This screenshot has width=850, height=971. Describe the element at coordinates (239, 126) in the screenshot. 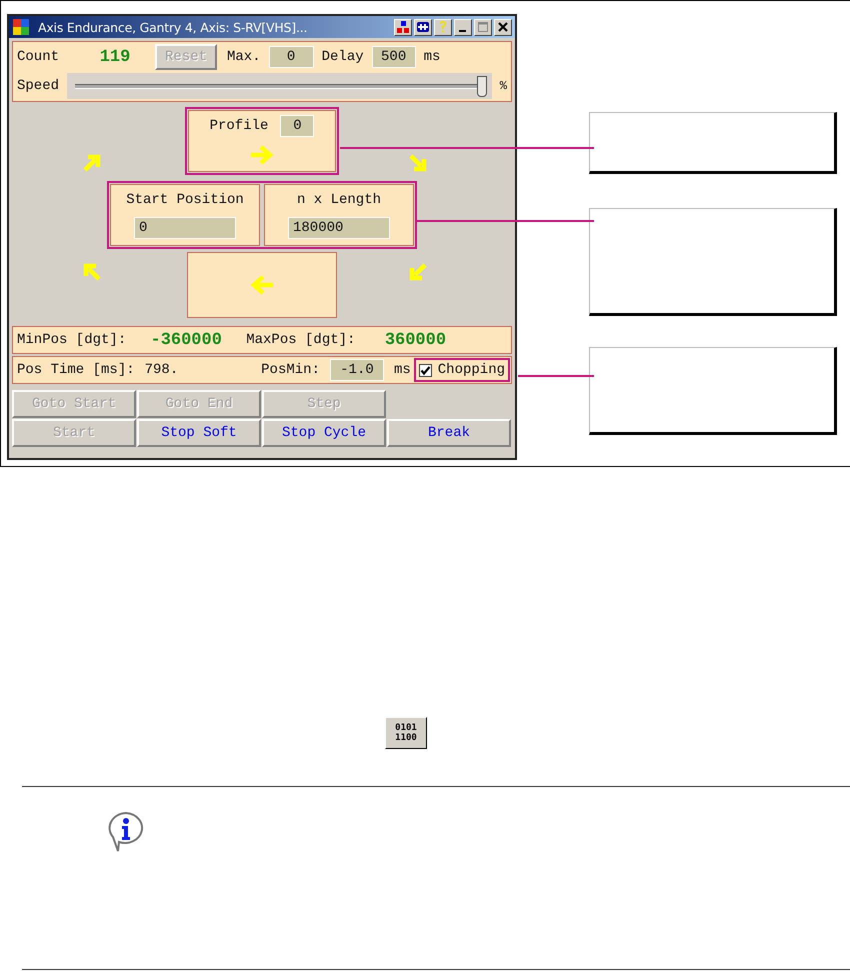

I see `profile-label: Profile` at that location.